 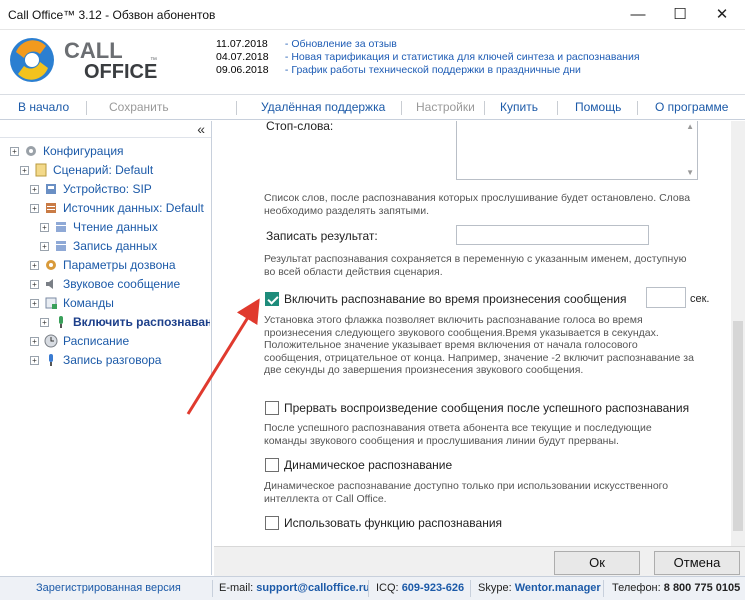 I want to click on tree-item-sound-message: + Звуковое сообщение, so click(x=120, y=285).